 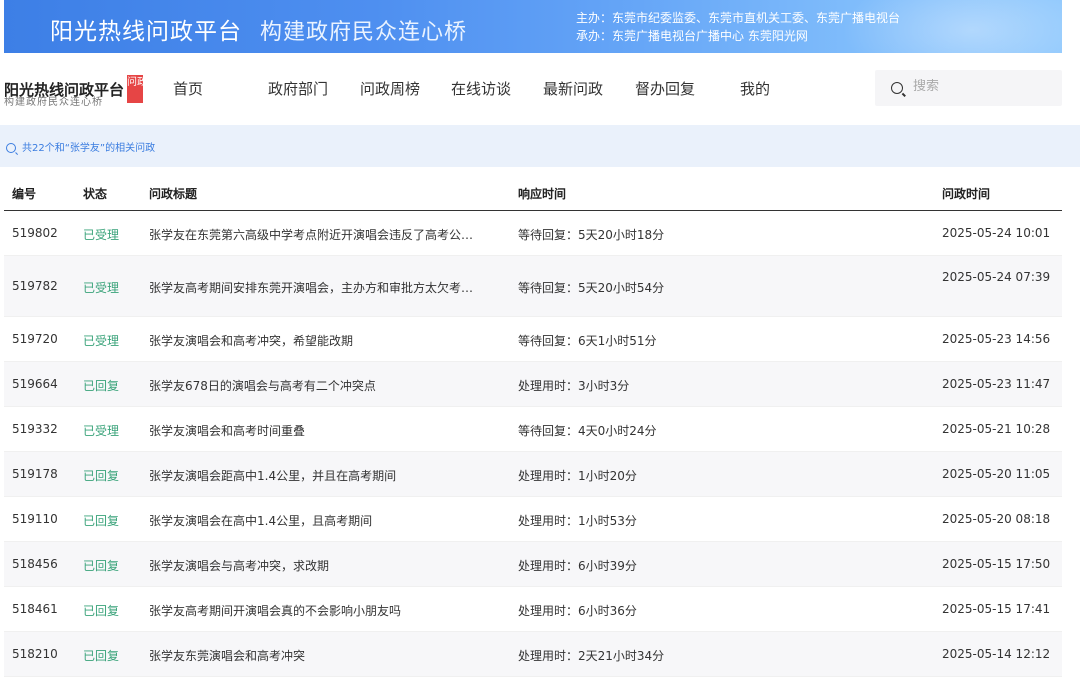 What do you see at coordinates (577, 611) in the screenshot?
I see `cell-response: 处理用时：6小时36分` at bounding box center [577, 611].